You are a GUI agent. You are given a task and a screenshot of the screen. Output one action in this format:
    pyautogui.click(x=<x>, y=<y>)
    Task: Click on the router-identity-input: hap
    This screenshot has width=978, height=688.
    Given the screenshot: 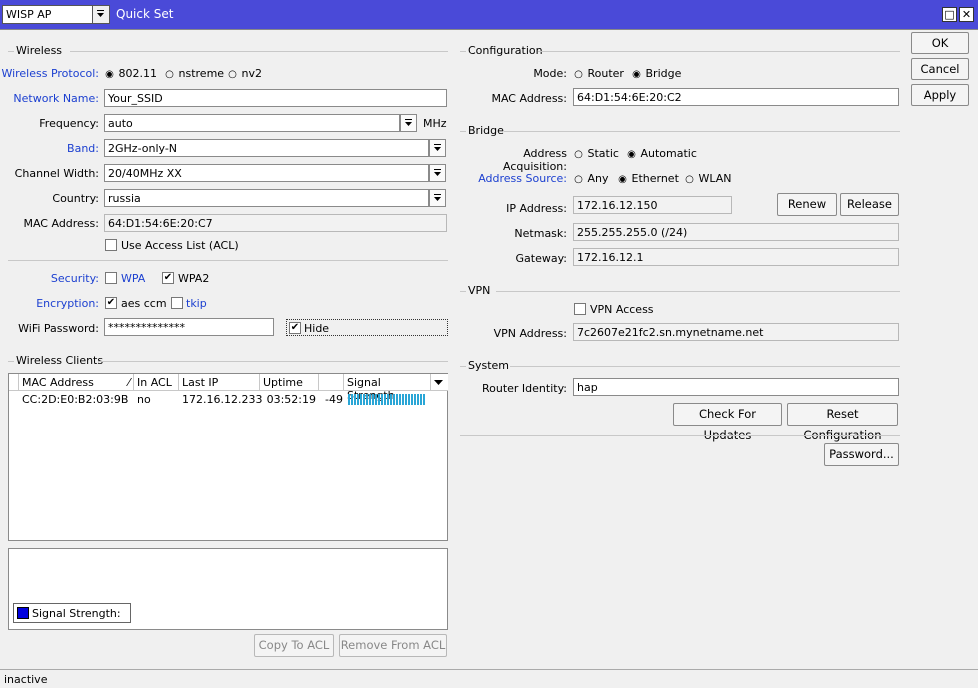 What is the action you would take?
    pyautogui.click(x=736, y=387)
    